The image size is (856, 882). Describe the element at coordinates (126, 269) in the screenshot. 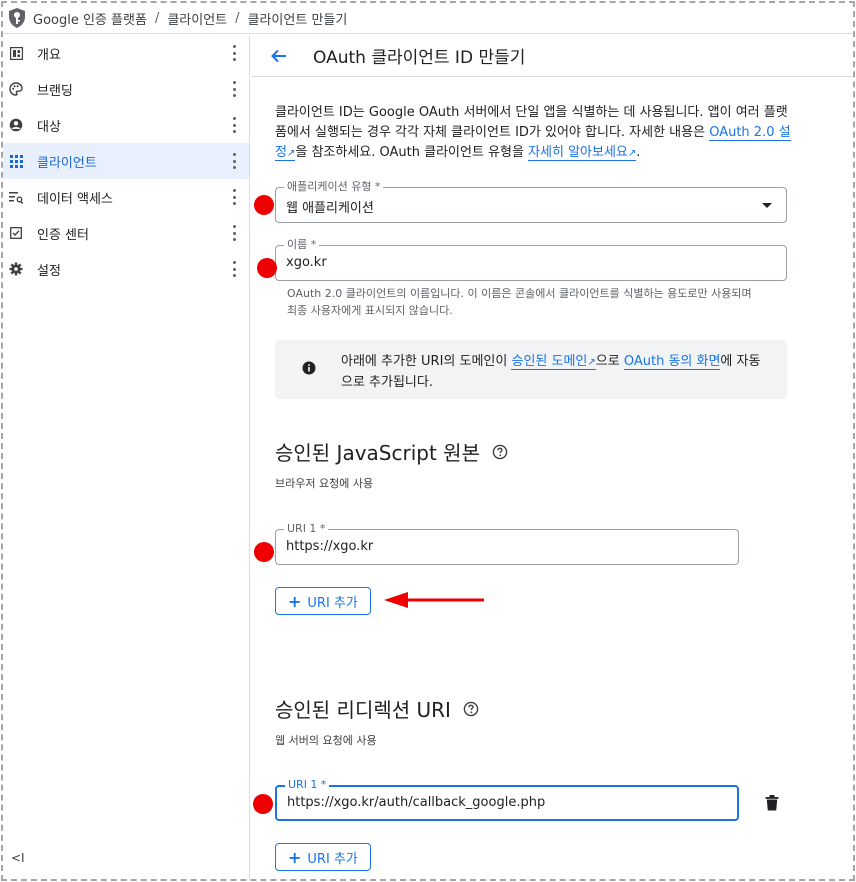

I see `sidebar-item-settings: 설정` at that location.